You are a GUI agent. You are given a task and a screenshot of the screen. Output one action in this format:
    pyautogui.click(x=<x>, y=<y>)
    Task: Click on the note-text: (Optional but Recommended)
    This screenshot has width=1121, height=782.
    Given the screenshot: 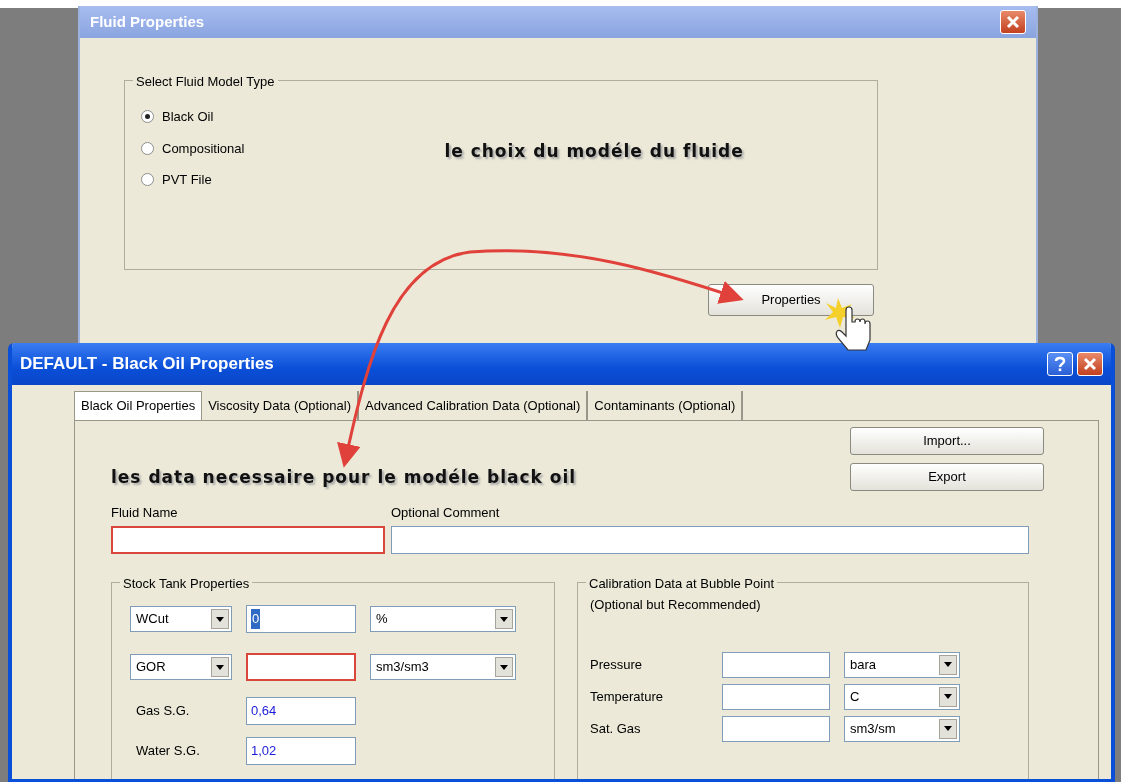 What is the action you would take?
    pyautogui.click(x=676, y=605)
    